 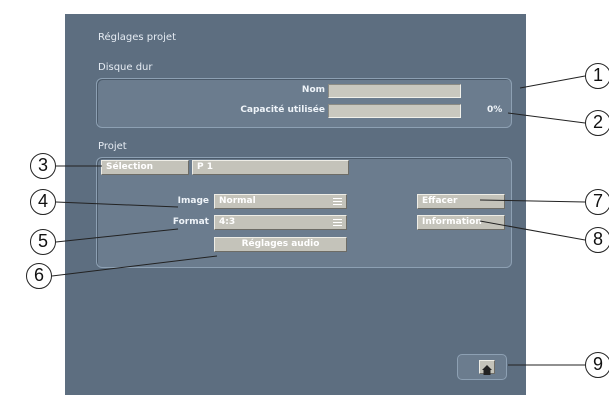 What do you see at coordinates (597, 123) in the screenshot?
I see `callout-2: 2` at bounding box center [597, 123].